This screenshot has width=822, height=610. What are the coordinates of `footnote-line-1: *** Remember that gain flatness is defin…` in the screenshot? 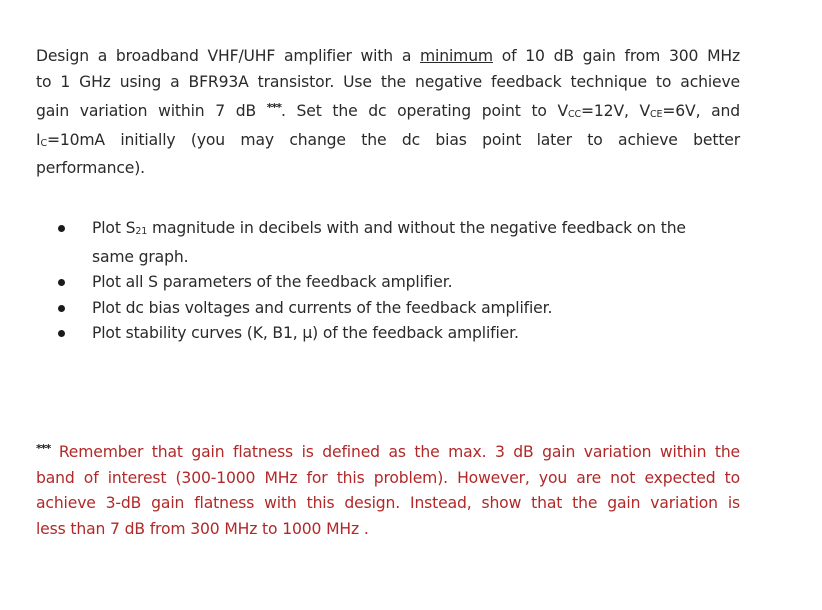 It's located at (388, 451).